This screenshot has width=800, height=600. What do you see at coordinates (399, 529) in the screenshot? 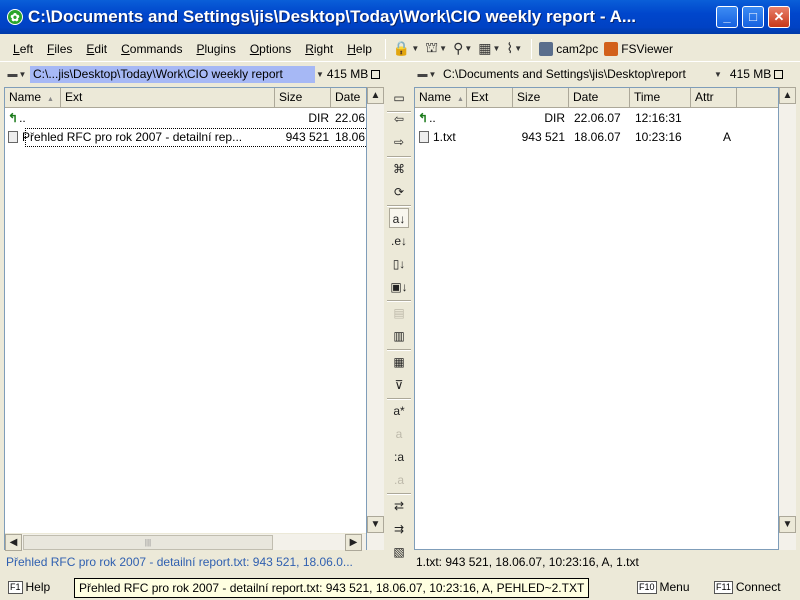
I see `target-equals-source-icon: ⇉` at bounding box center [399, 529].